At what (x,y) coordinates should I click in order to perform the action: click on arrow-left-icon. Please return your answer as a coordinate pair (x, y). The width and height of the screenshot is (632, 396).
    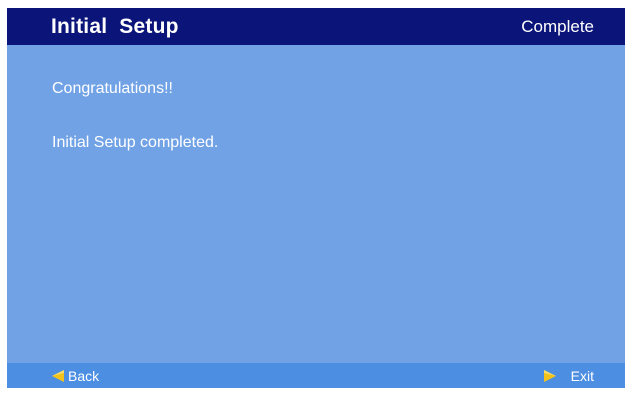
    Looking at the image, I should click on (59, 376).